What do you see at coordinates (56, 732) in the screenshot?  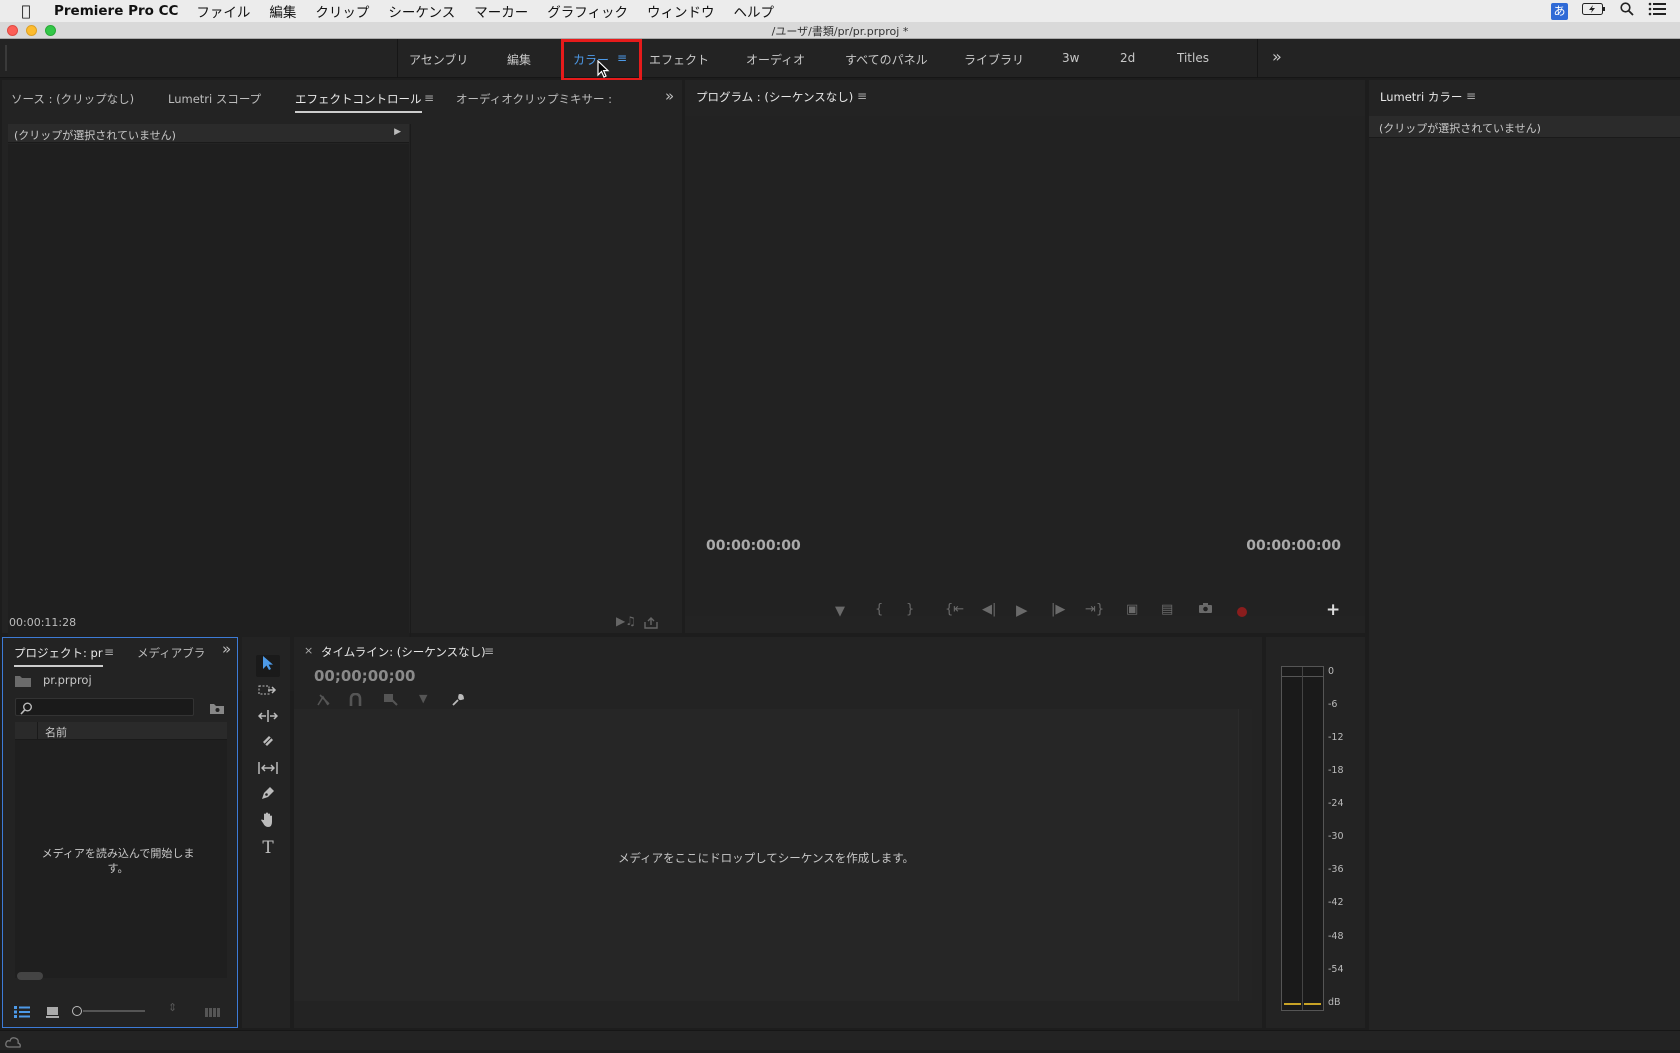 I see `column-name-header: 名前` at bounding box center [56, 732].